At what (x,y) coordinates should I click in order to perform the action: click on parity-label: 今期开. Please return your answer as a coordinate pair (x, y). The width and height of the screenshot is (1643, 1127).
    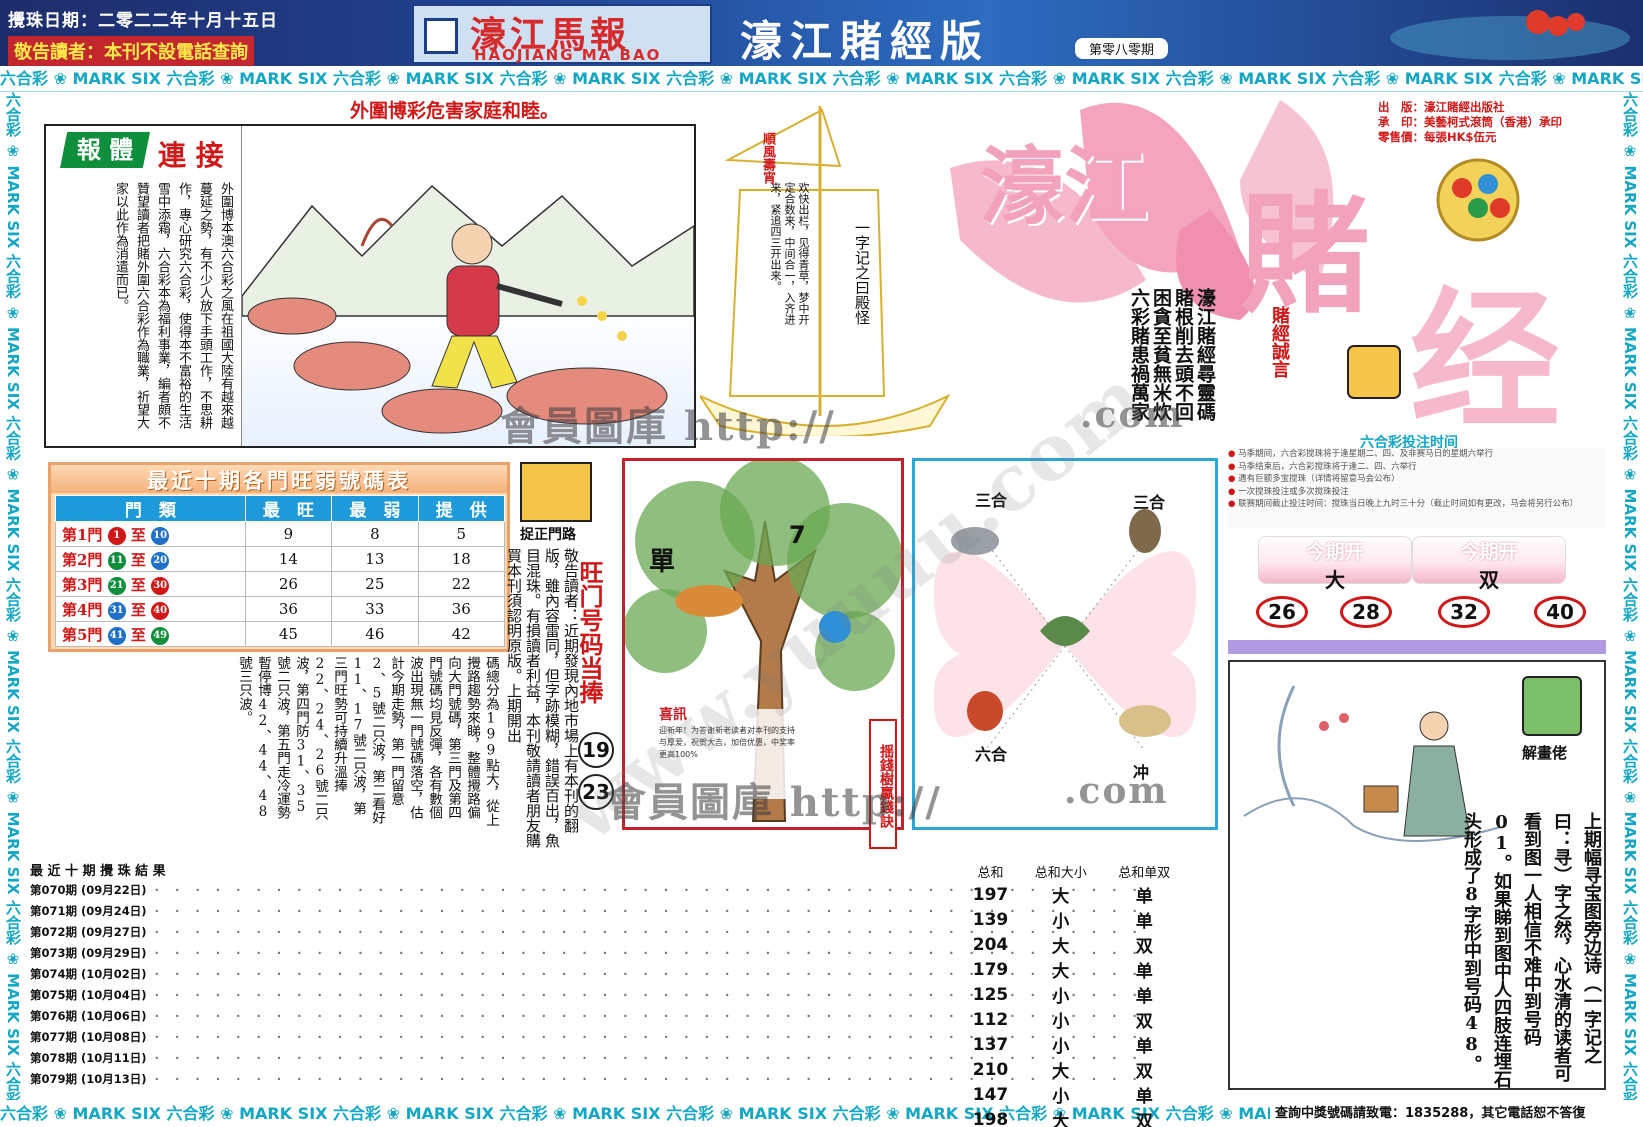
    Looking at the image, I should click on (1489, 552).